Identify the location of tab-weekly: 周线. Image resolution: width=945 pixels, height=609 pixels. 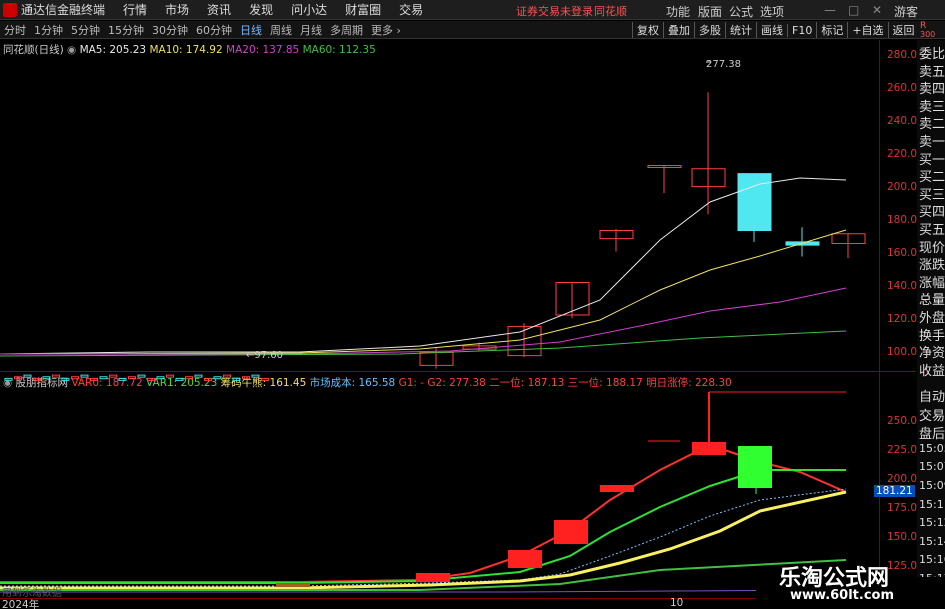
(281, 30).